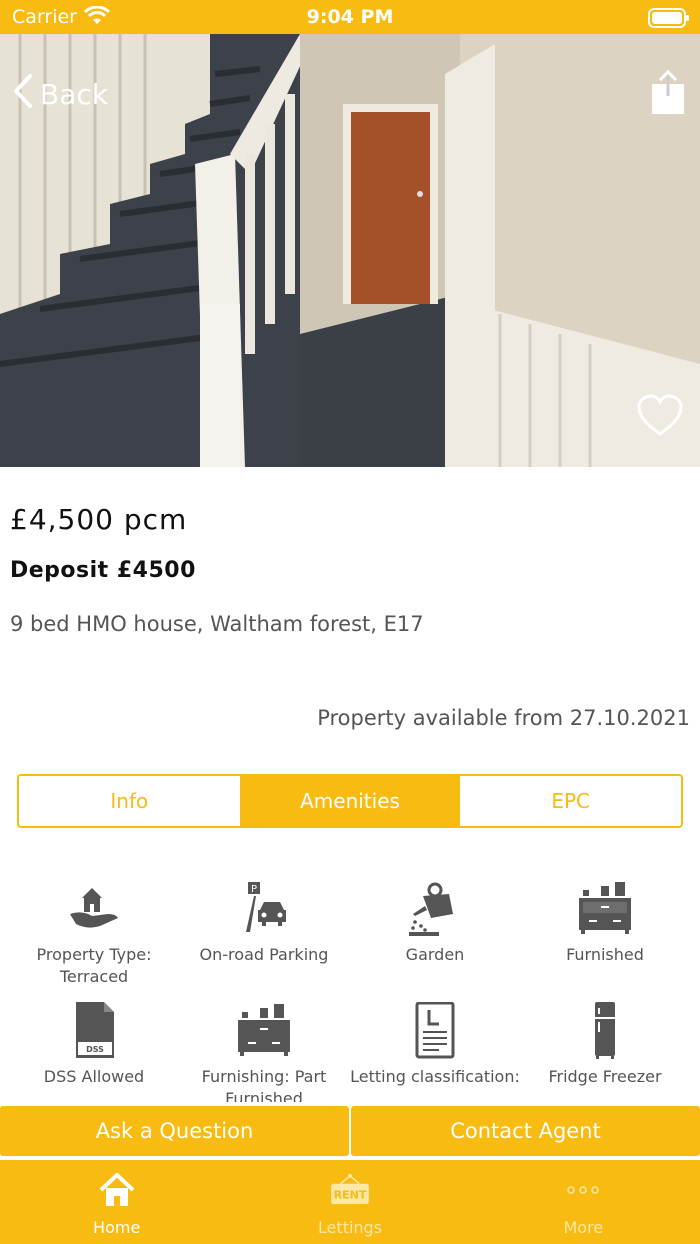  Describe the element at coordinates (525, 1131) in the screenshot. I see `contact-agent-button: Contact Agent` at that location.